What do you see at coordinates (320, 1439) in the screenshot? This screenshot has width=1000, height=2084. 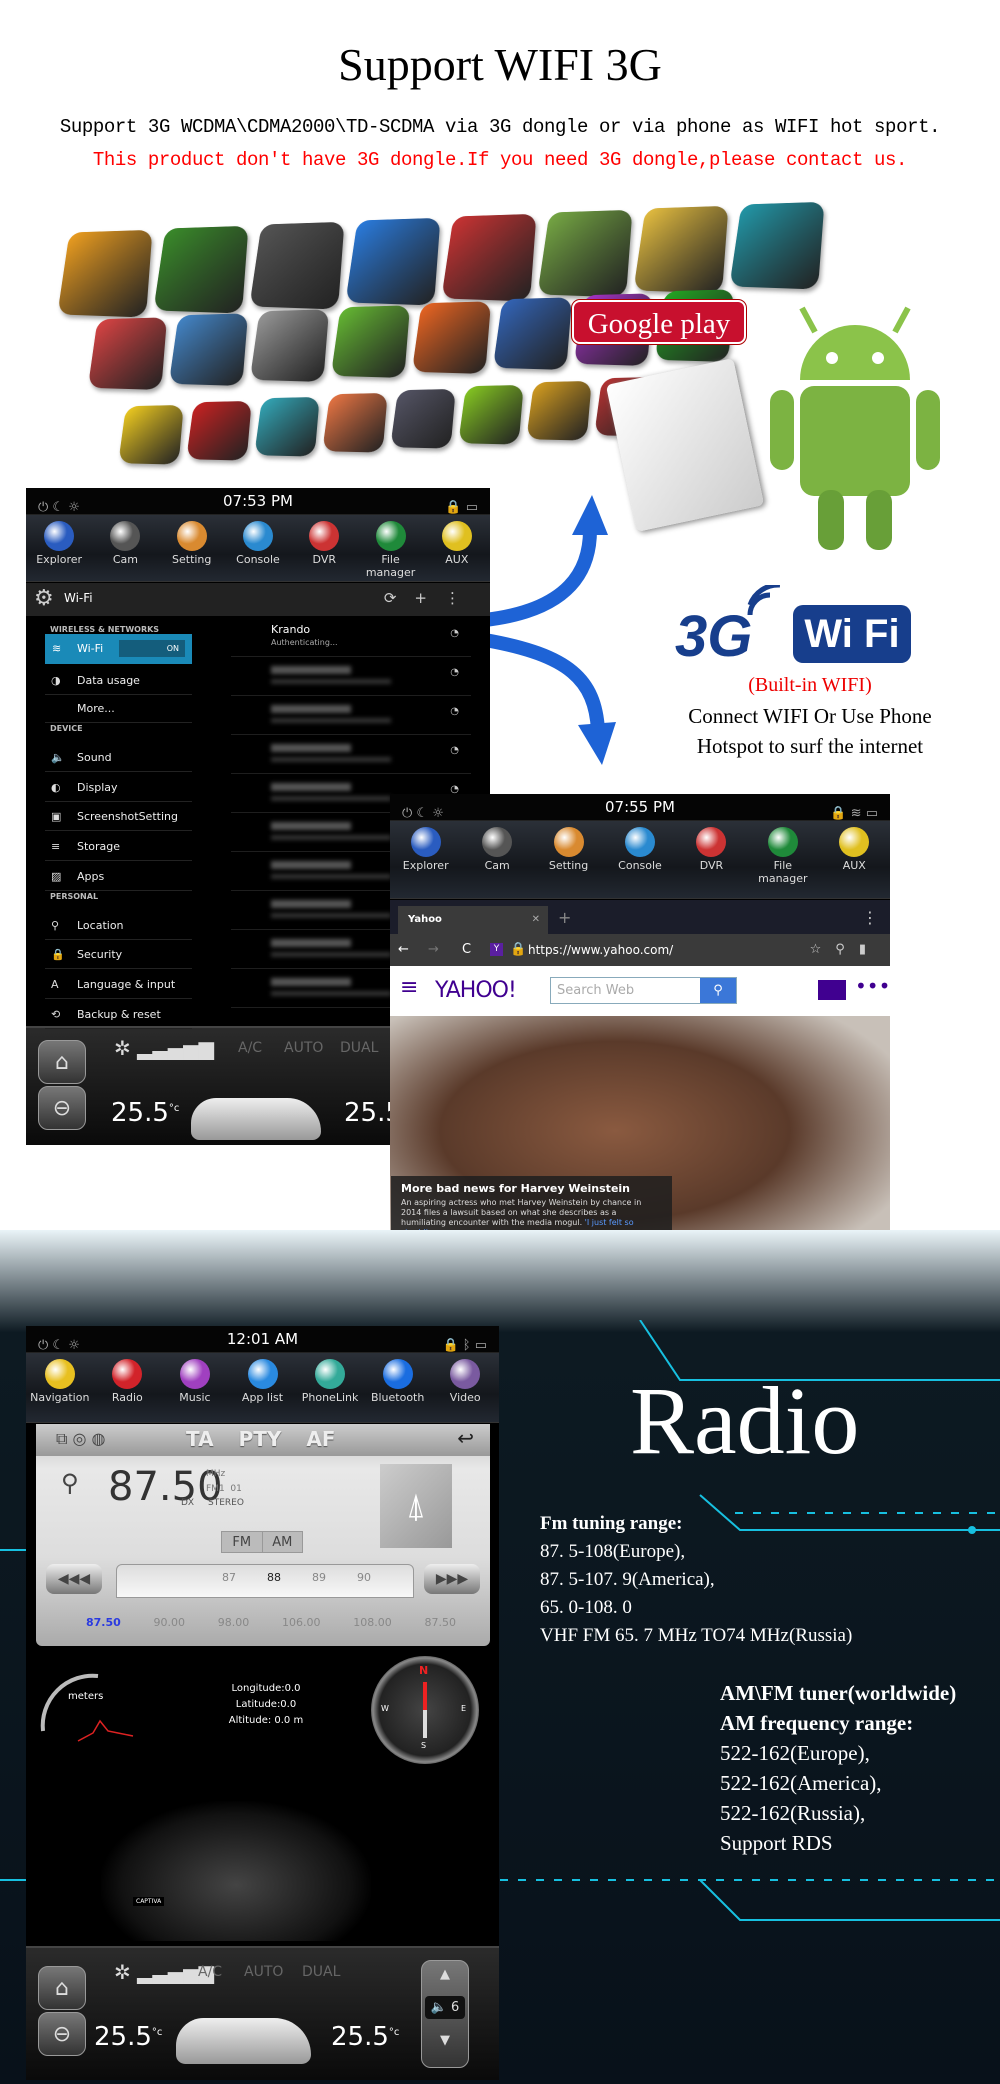 I see `rds-tab: AF` at bounding box center [320, 1439].